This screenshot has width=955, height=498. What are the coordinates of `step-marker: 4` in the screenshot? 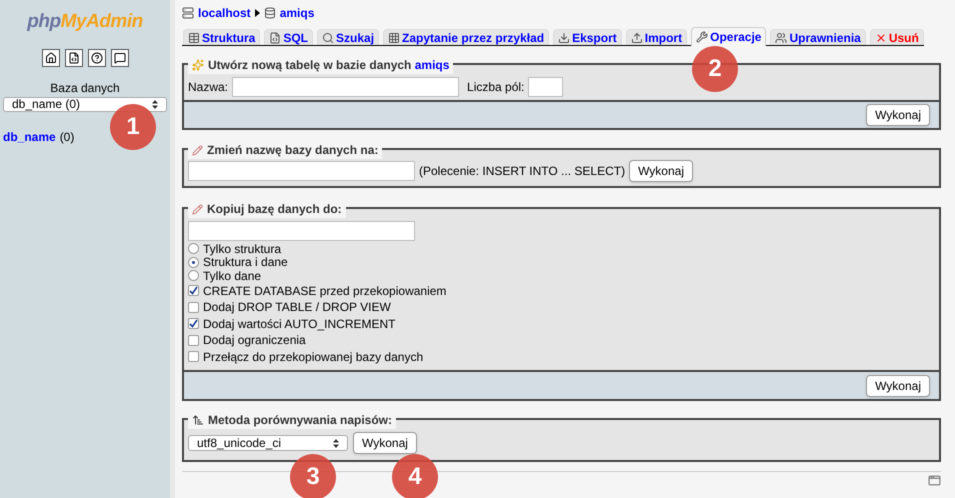 It's located at (415, 476).